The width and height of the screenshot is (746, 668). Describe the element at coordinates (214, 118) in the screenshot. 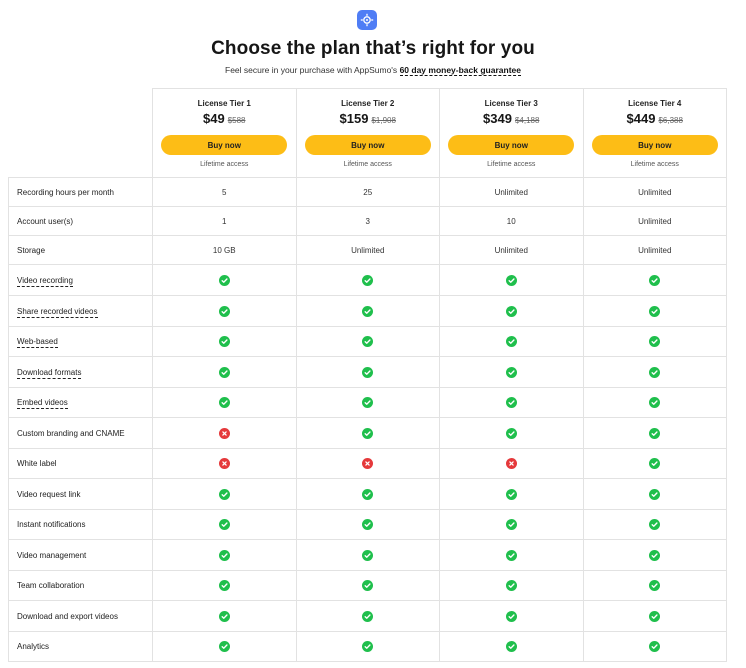

I see `tier-price: $49` at that location.